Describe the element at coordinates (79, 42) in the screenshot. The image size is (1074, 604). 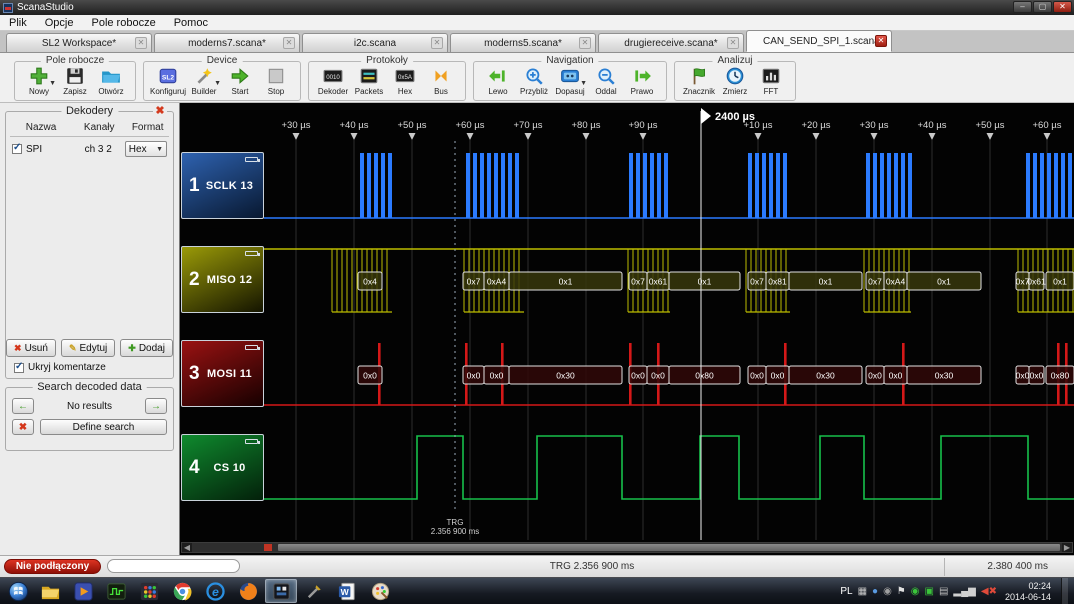
I see `tab-sl2-workspace-: SL2 Workspace* ✕` at that location.